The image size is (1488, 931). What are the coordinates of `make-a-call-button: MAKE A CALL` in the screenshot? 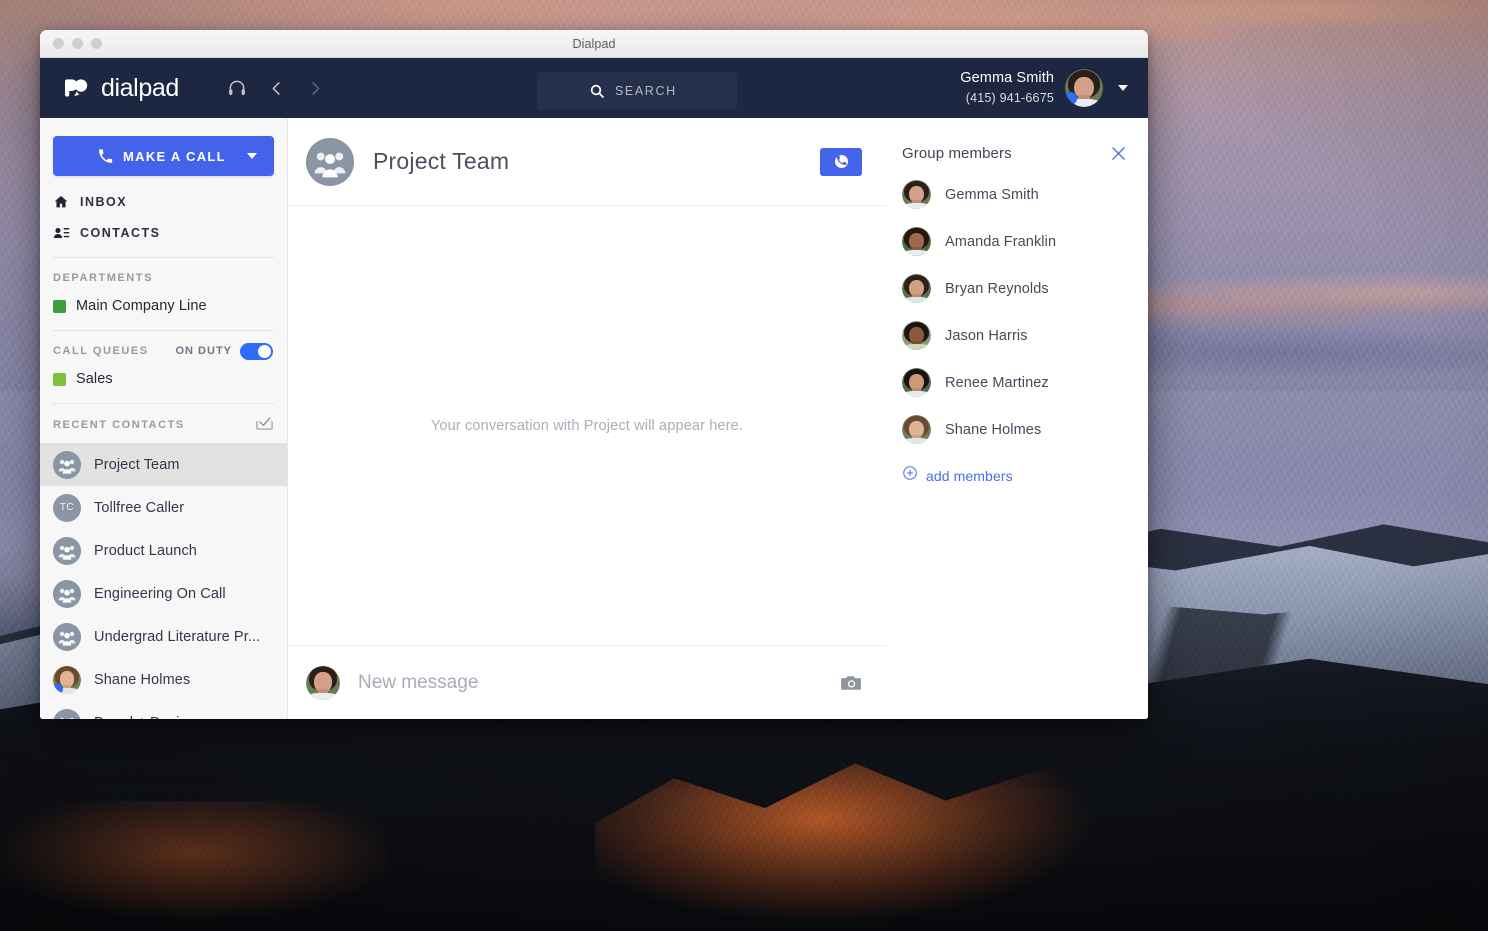 It's located at (163, 156).